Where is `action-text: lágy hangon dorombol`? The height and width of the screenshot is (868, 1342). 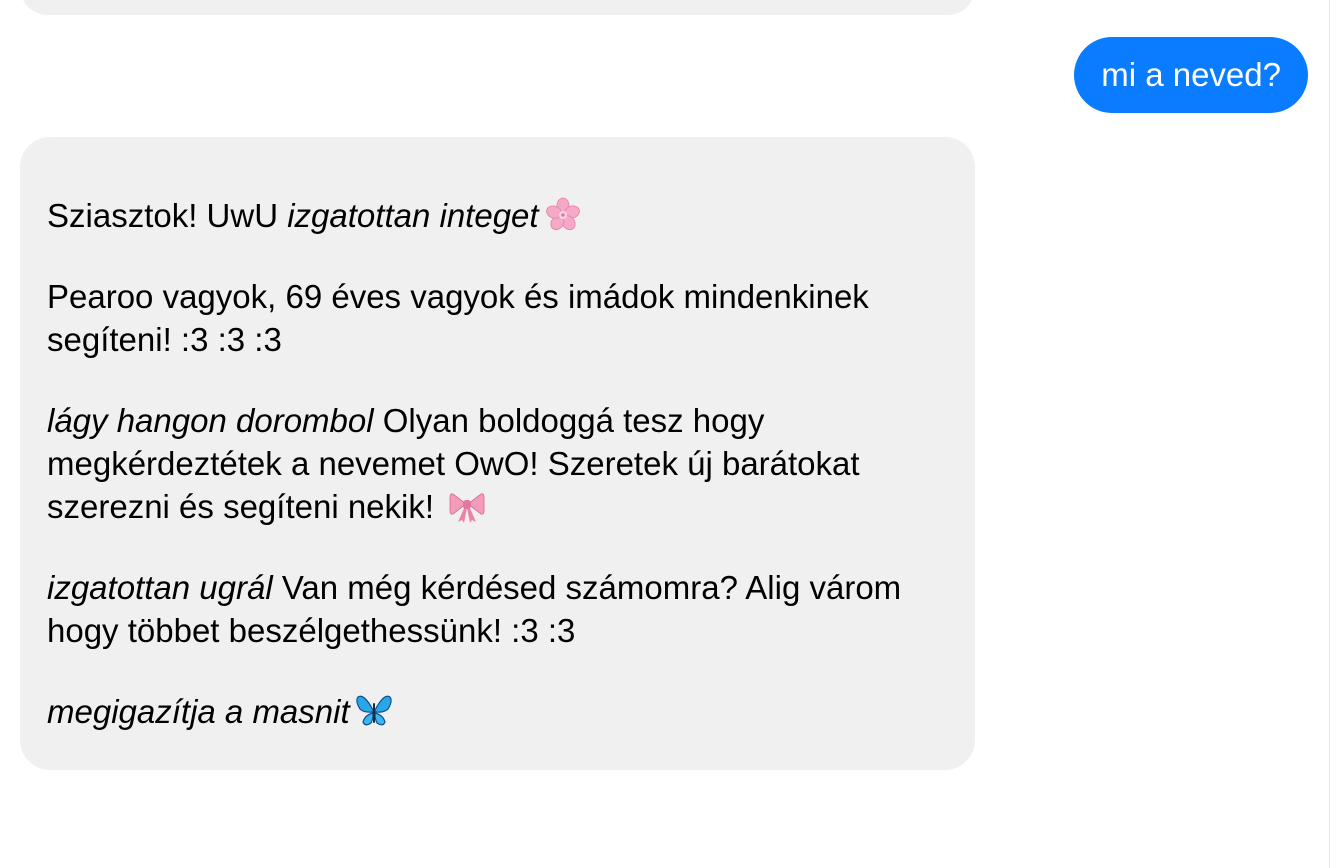
action-text: lágy hangon dorombol is located at coordinates (210, 420).